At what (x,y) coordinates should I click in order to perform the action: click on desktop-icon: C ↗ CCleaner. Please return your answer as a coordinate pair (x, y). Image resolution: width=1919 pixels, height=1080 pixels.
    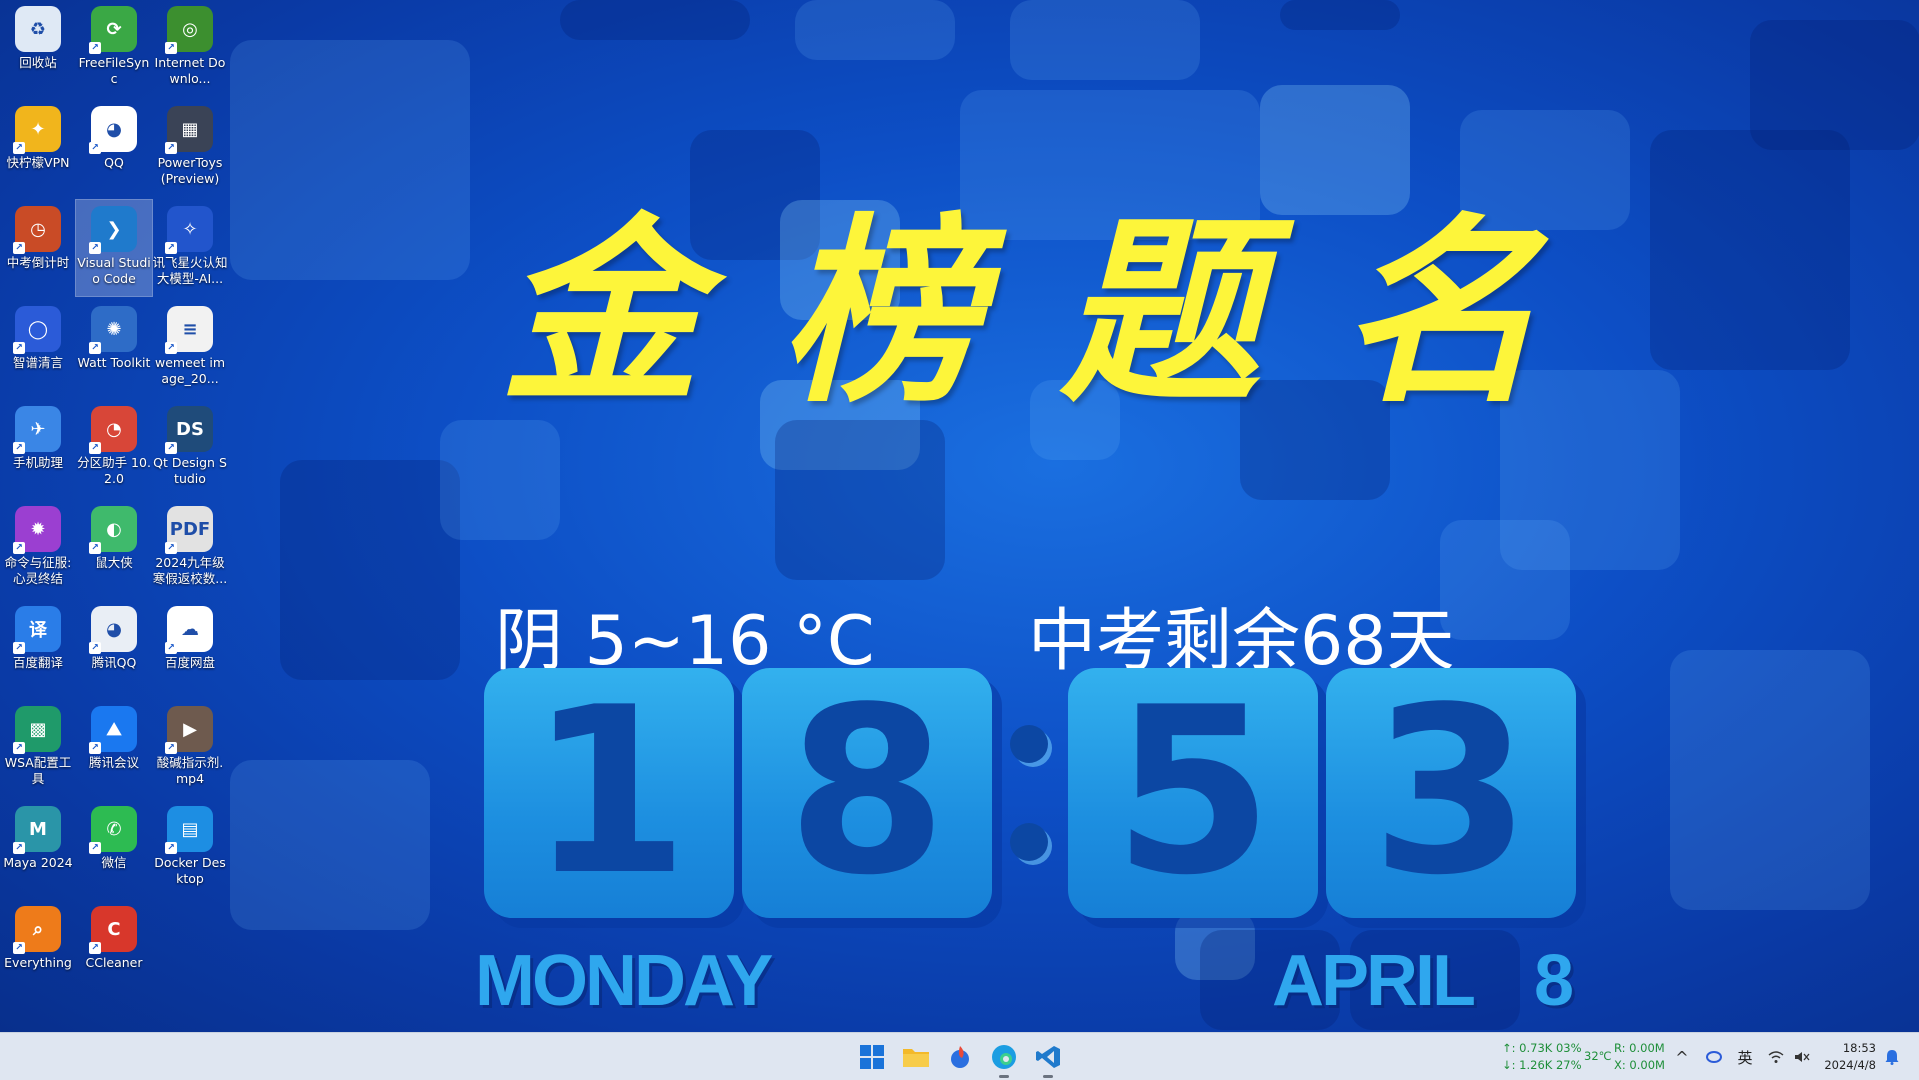
    Looking at the image, I should click on (114, 948).